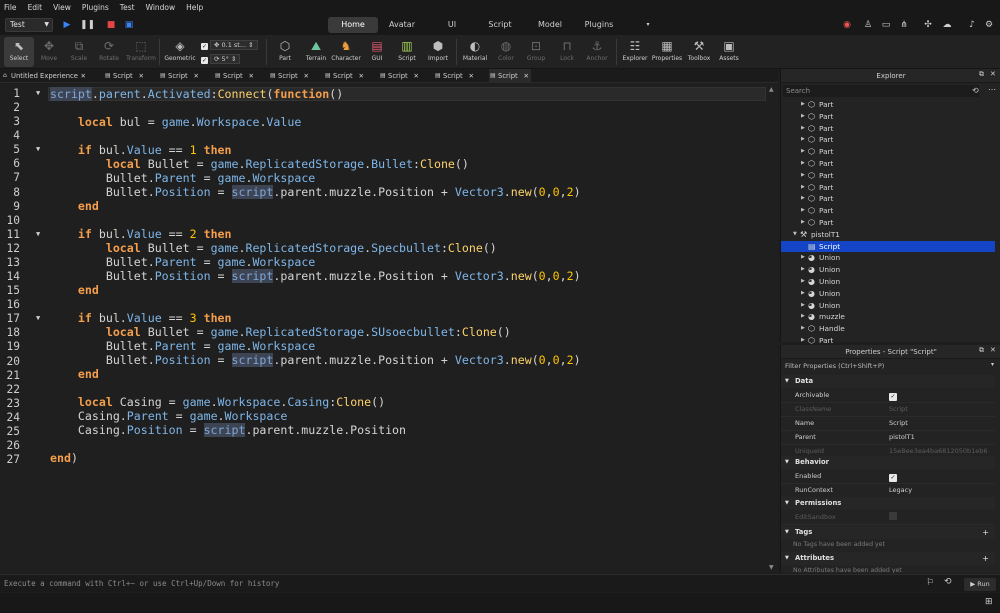  I want to click on layout-icon: ⊞, so click(989, 602).